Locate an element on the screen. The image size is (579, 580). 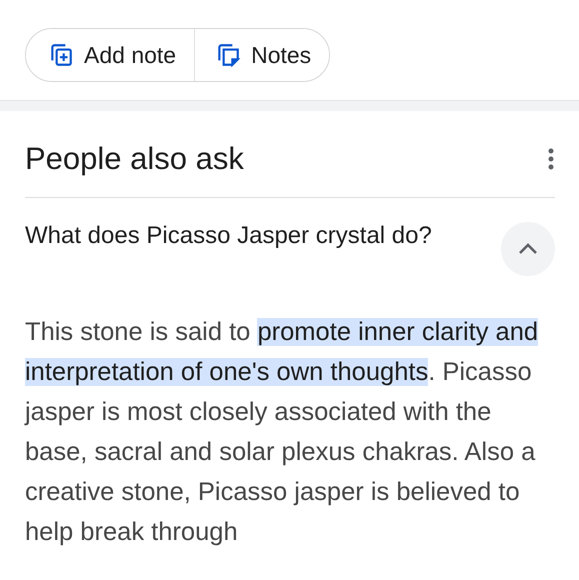
section-title: People also ask is located at coordinates (134, 159).